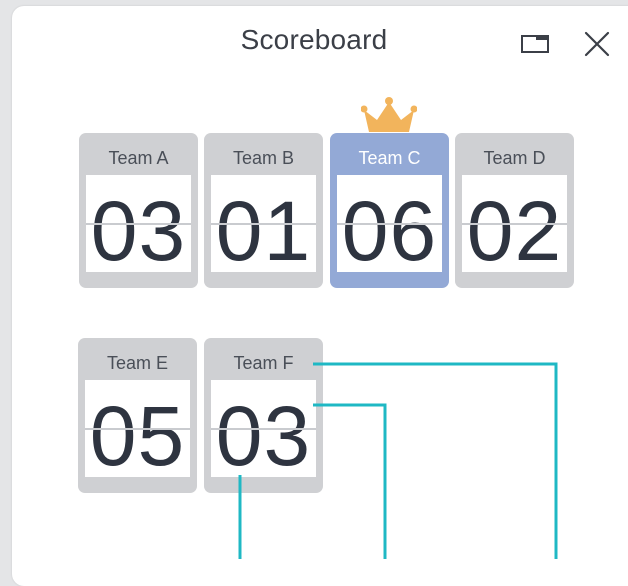 The width and height of the screenshot is (628, 586). What do you see at coordinates (389, 114) in the screenshot?
I see `crown-icon` at bounding box center [389, 114].